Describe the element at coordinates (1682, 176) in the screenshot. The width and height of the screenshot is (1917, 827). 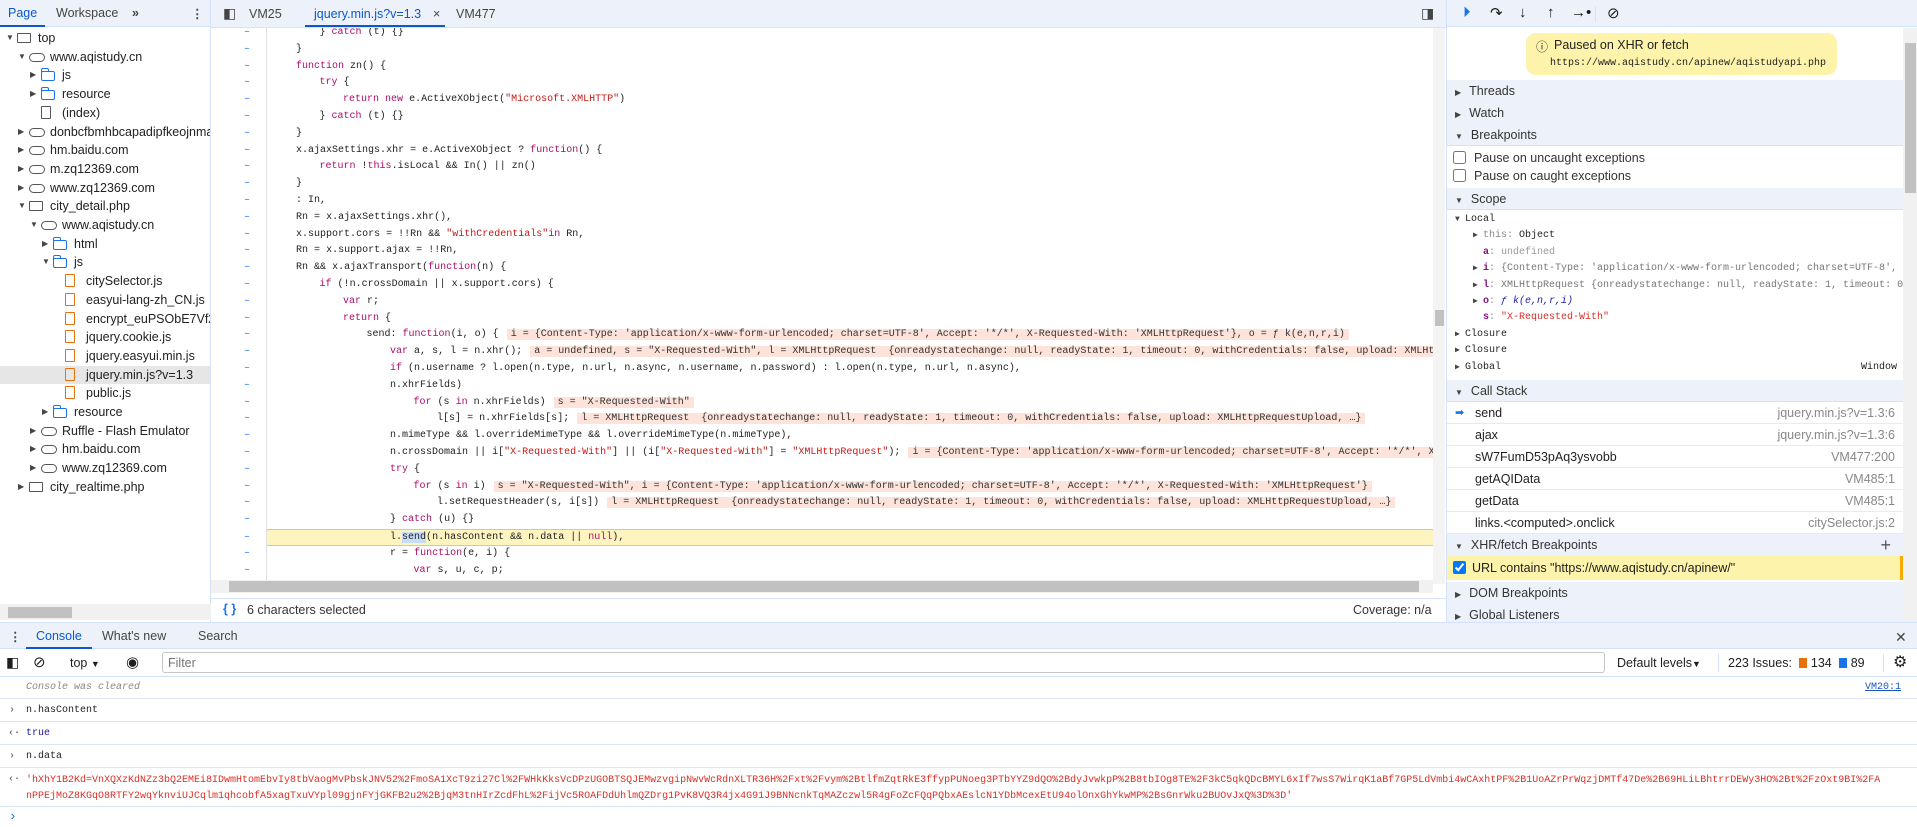
I see `pause-caught-option: Pause on caught exceptions` at that location.